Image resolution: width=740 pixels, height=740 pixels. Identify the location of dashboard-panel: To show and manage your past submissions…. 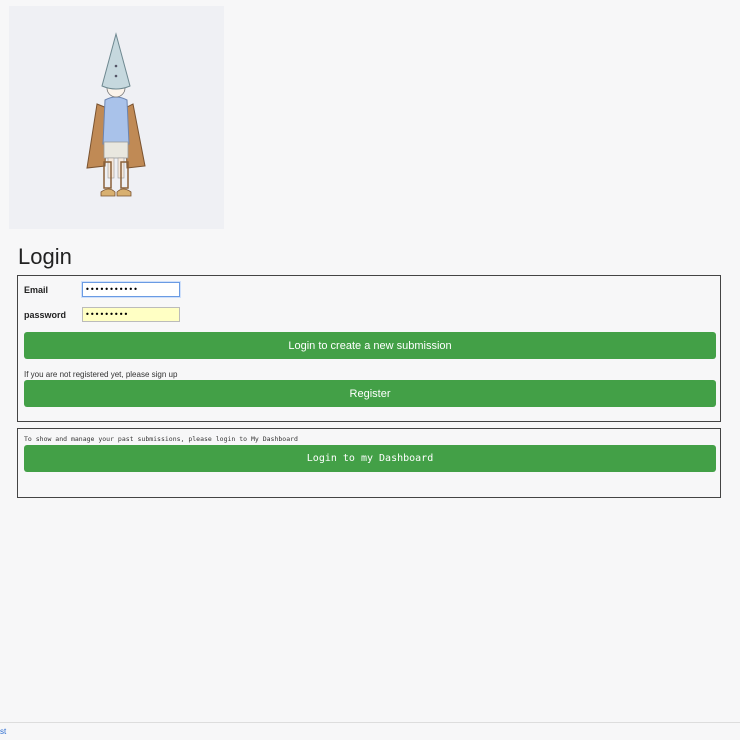
(369, 463).